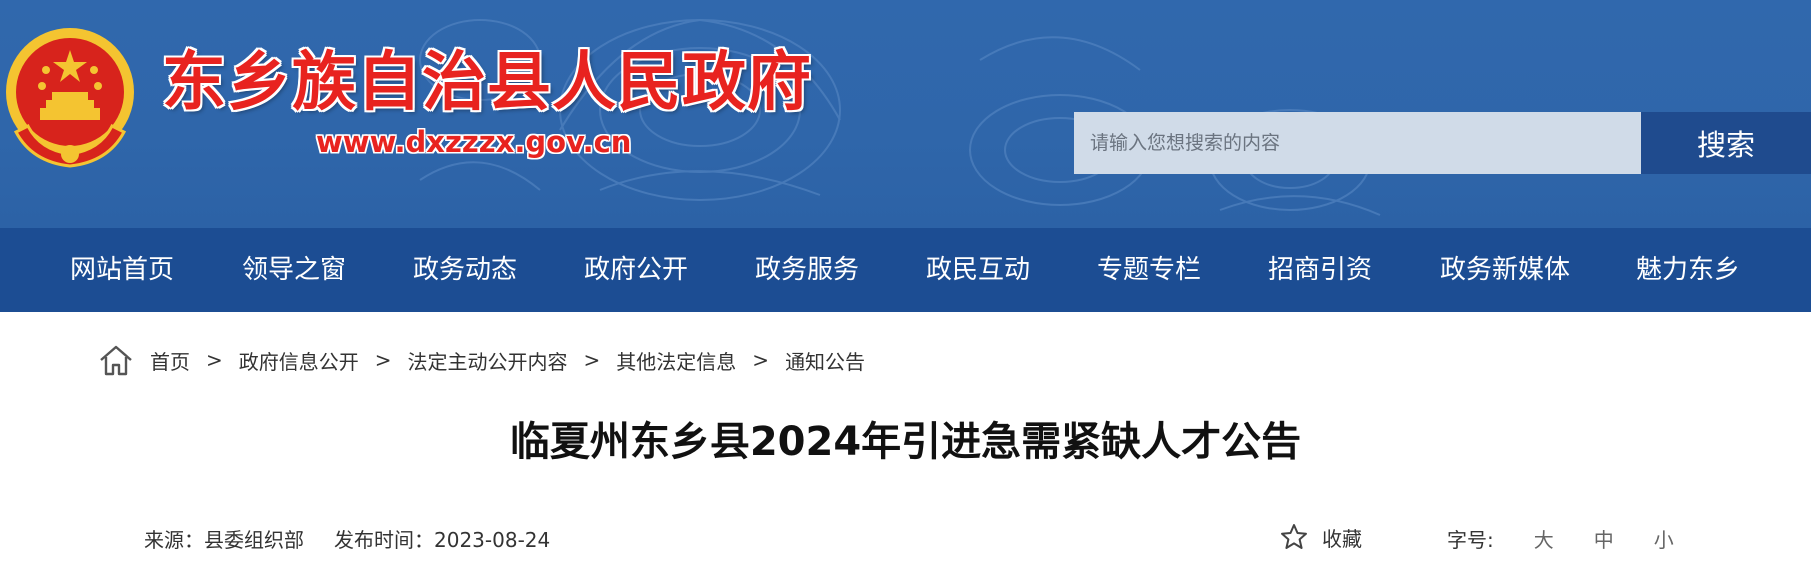 This screenshot has height=580, width=1811. What do you see at coordinates (1664, 538) in the screenshot?
I see `font-size-small: 小` at bounding box center [1664, 538].